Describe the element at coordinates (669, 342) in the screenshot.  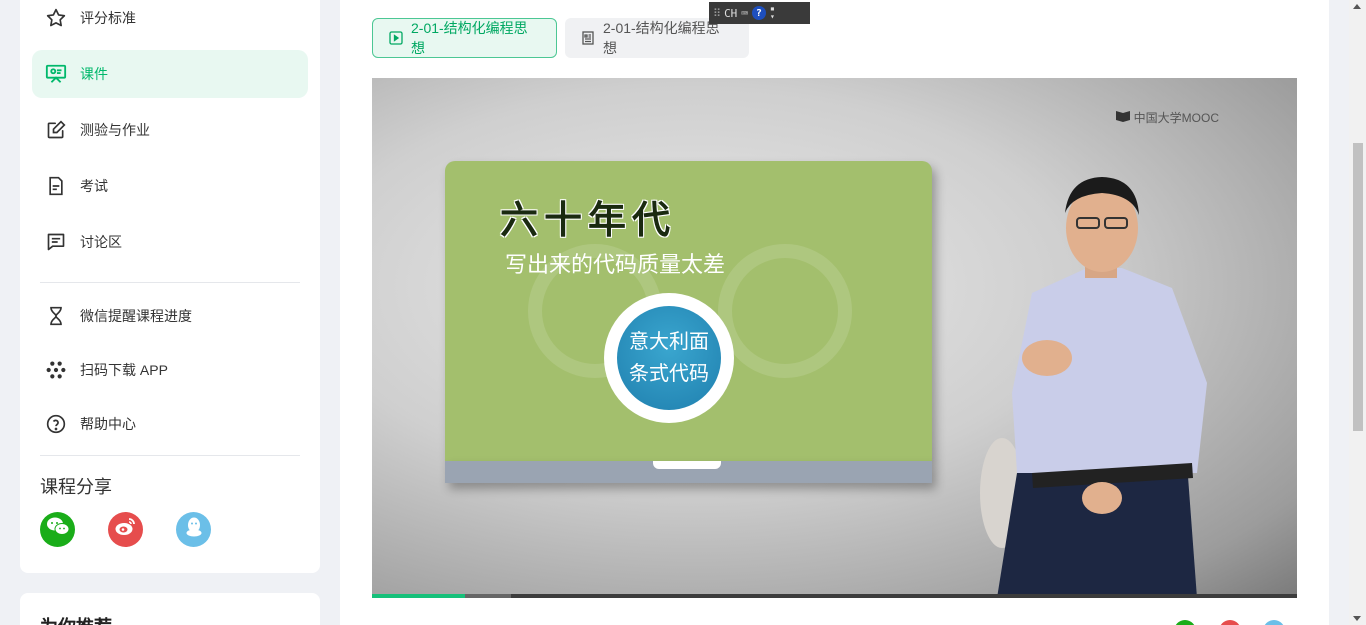
I see `circle-line-1: 意大利面` at that location.